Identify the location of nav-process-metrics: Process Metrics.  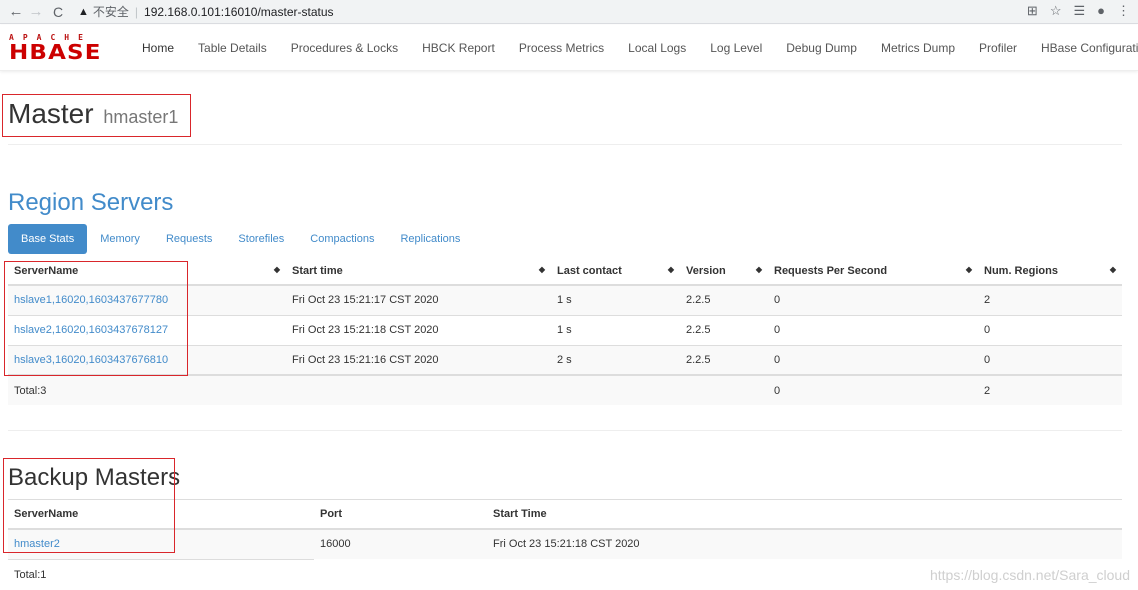
(561, 48).